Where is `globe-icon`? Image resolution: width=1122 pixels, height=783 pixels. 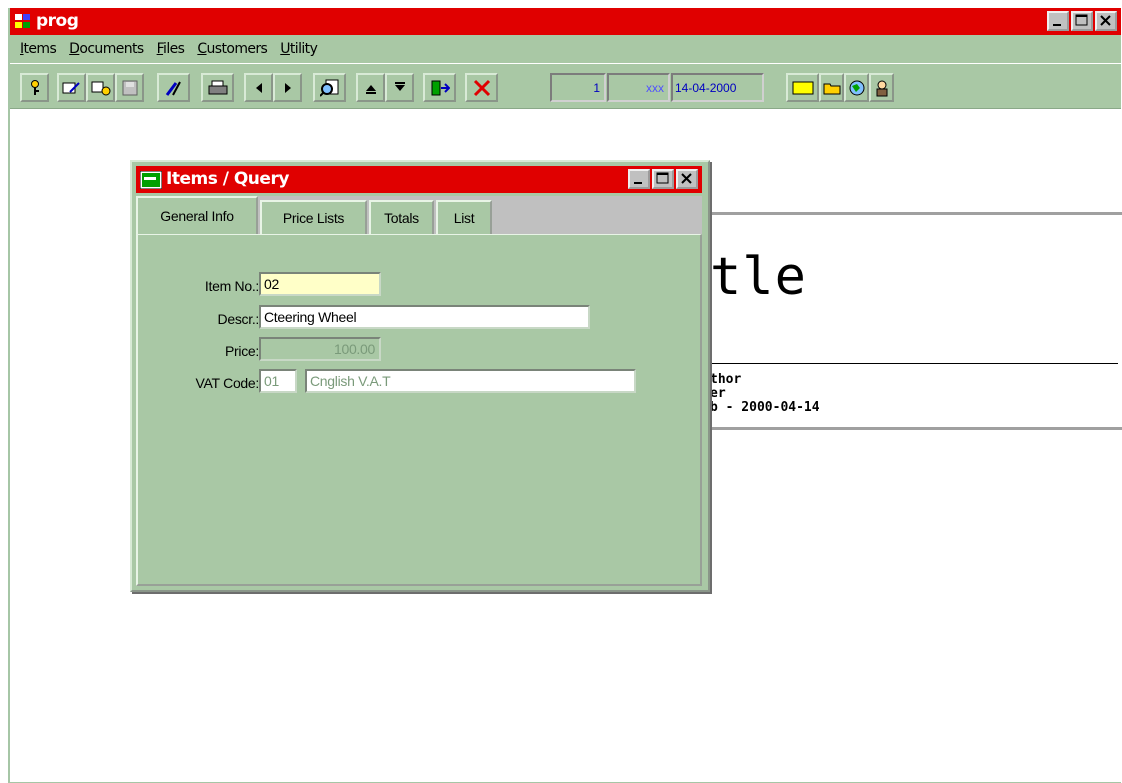 globe-icon is located at coordinates (856, 87).